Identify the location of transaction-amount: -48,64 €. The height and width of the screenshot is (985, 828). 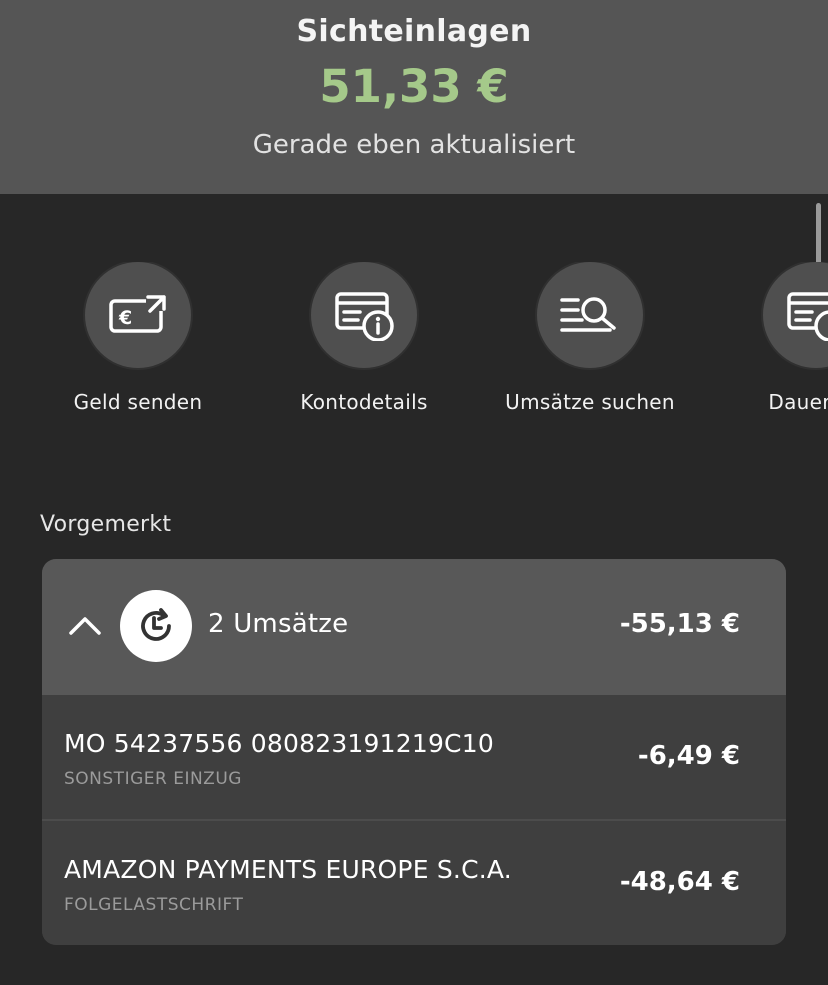
(679, 882).